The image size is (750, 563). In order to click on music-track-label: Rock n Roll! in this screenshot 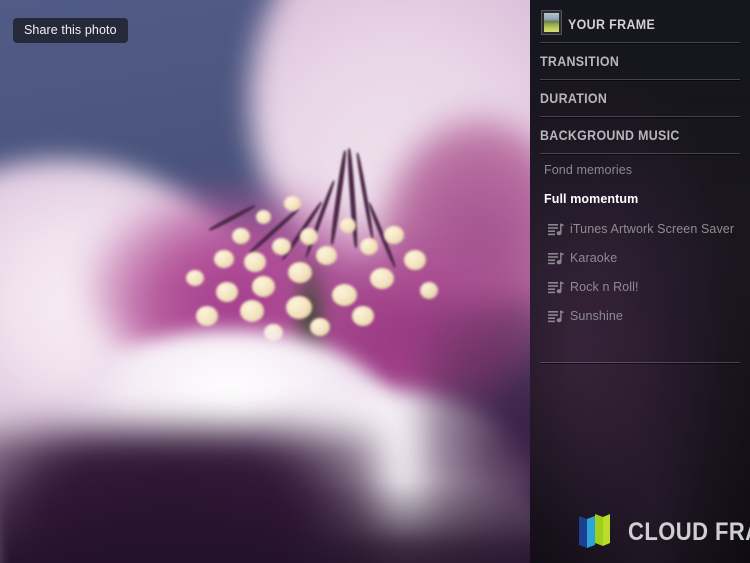, I will do `click(604, 287)`.